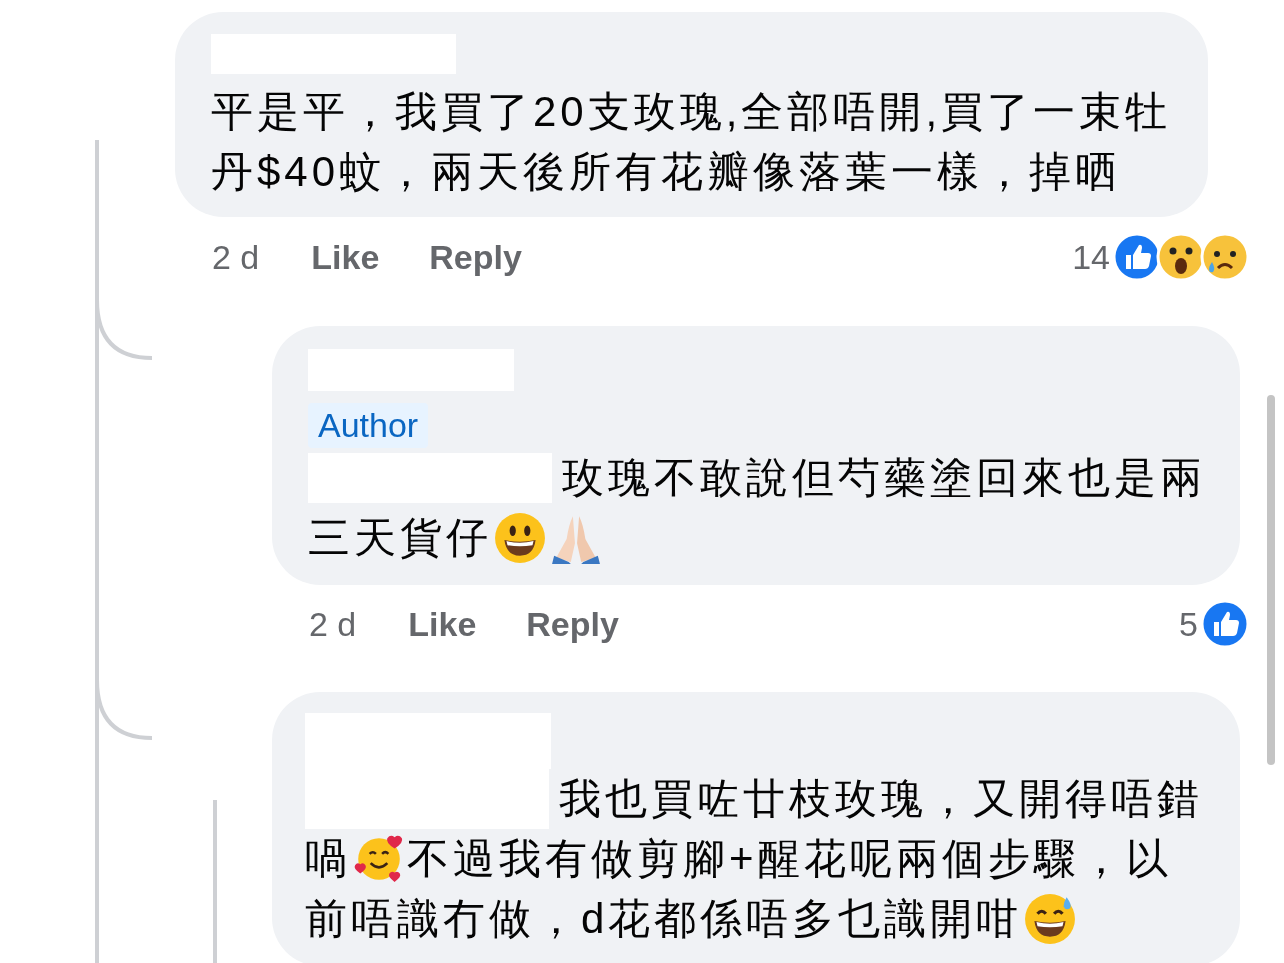 This screenshot has width=1284, height=963. What do you see at coordinates (520, 538) in the screenshot?
I see `grinning-face-icon` at bounding box center [520, 538].